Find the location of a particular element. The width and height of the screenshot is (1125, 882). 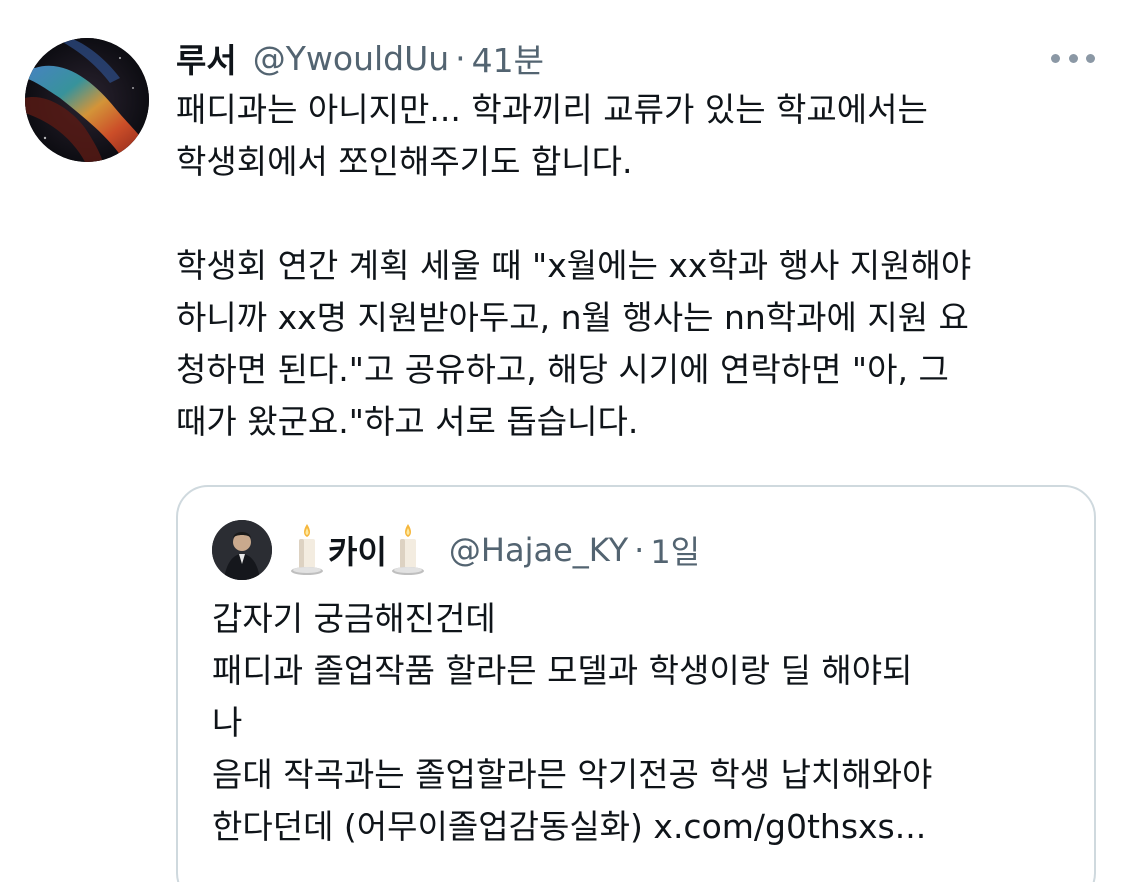

more-dots-icon is located at coordinates (1073, 58).